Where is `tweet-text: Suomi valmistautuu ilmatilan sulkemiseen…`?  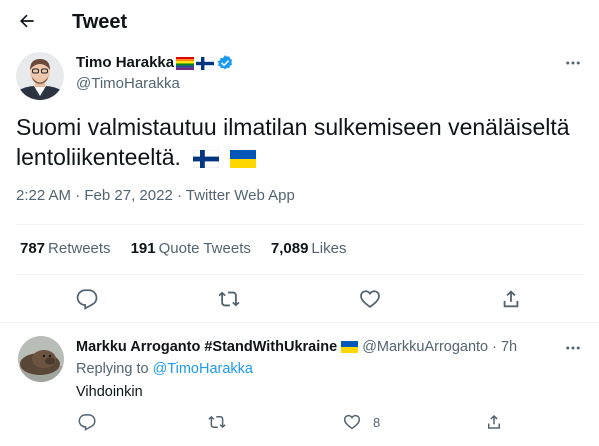 tweet-text: Suomi valmistautuu ilmatilan sulkemiseen… is located at coordinates (293, 142).